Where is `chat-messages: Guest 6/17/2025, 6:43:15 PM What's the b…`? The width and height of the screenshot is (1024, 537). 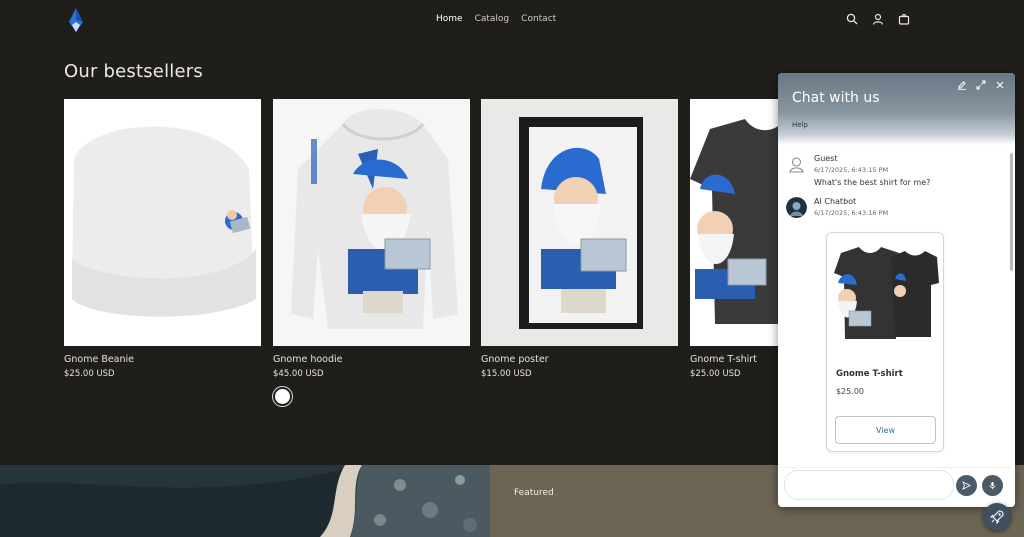 chat-messages: Guest 6/17/2025, 6:43:15 PM What's the b… is located at coordinates (896, 304).